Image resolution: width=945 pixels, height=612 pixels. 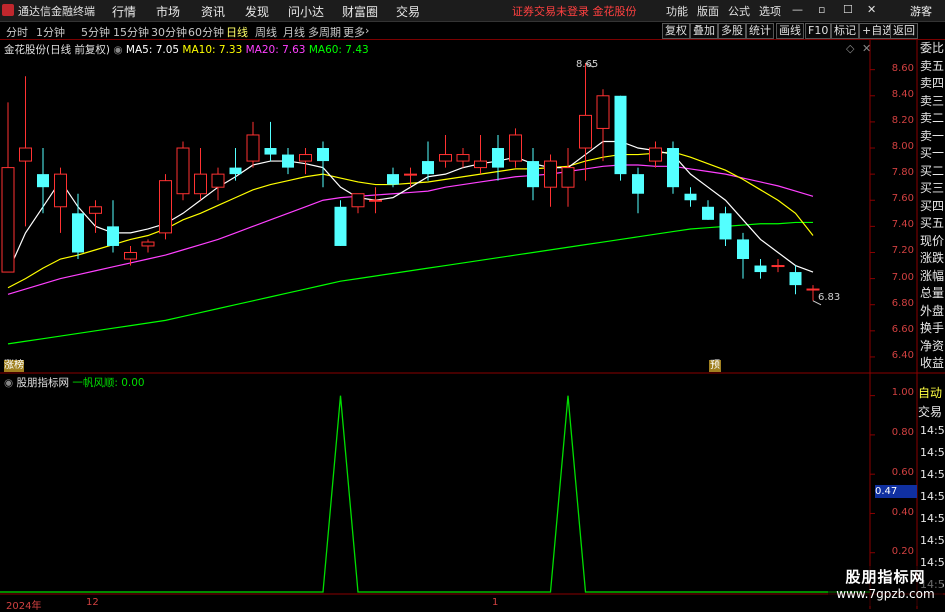 What do you see at coordinates (845, 31) in the screenshot?
I see `button-biaoji: 标记` at bounding box center [845, 31].